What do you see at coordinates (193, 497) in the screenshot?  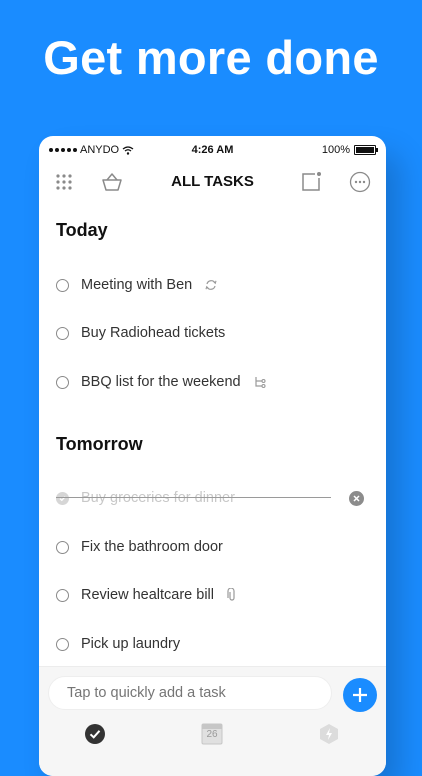 I see `strikethrough-line` at bounding box center [193, 497].